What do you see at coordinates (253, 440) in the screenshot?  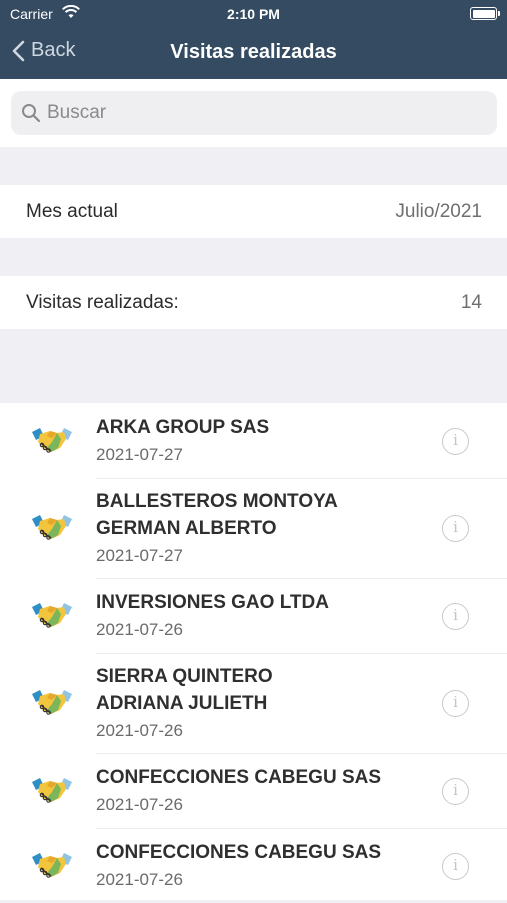 I see `visit-row: ARKA GROUP SAS 2021-07-27 i` at bounding box center [253, 440].